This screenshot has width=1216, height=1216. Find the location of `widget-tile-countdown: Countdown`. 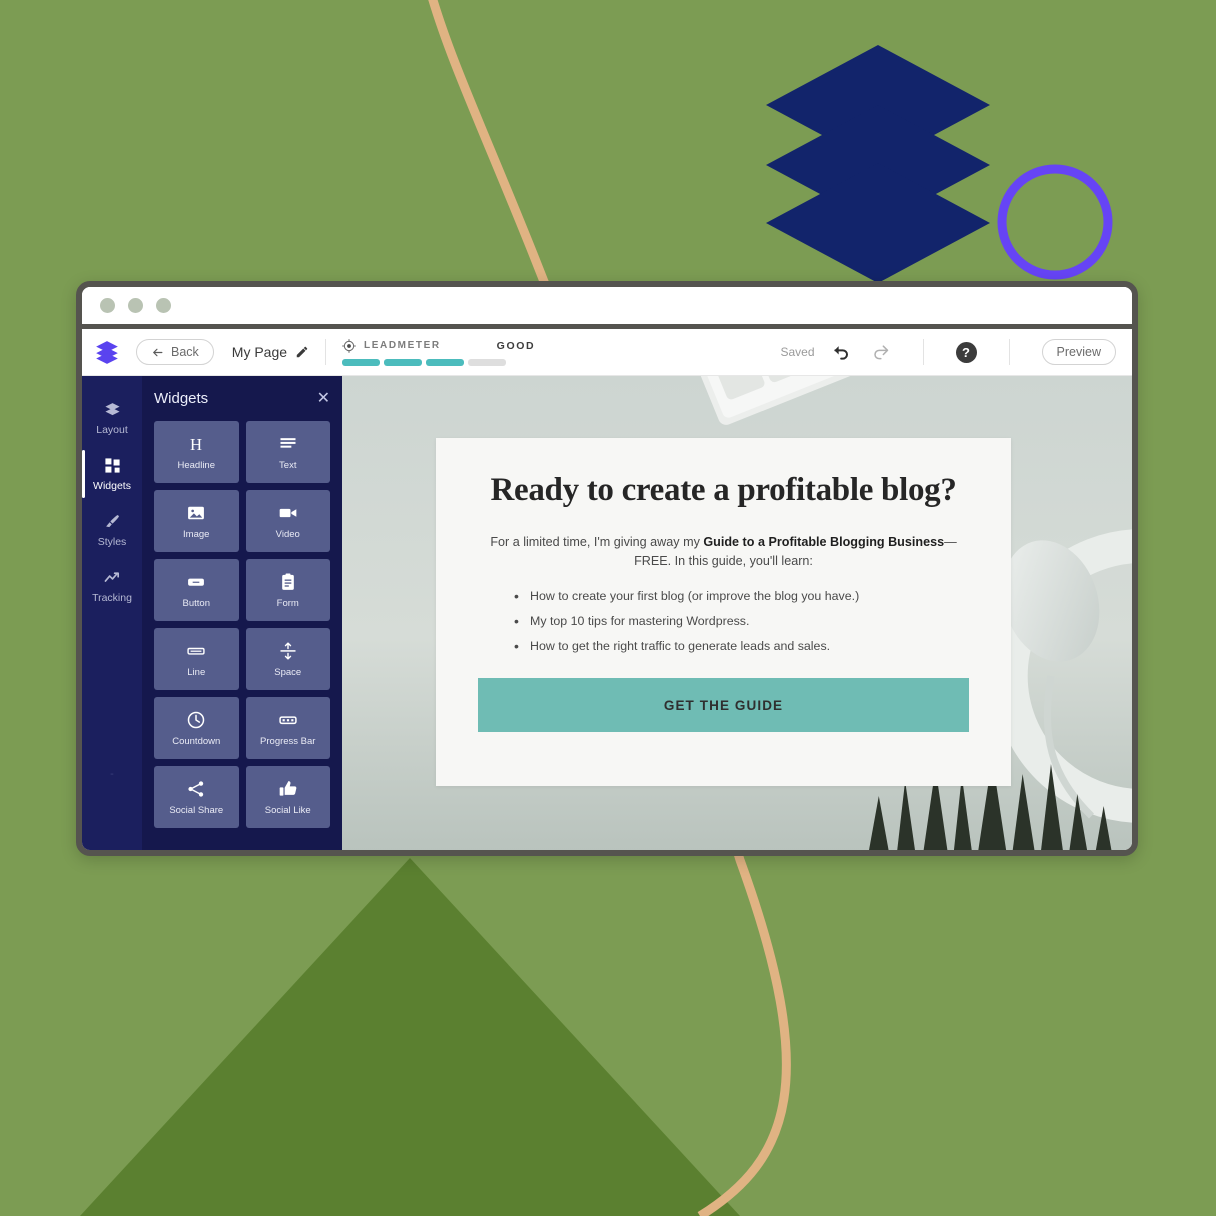

widget-tile-countdown: Countdown is located at coordinates (196, 728).